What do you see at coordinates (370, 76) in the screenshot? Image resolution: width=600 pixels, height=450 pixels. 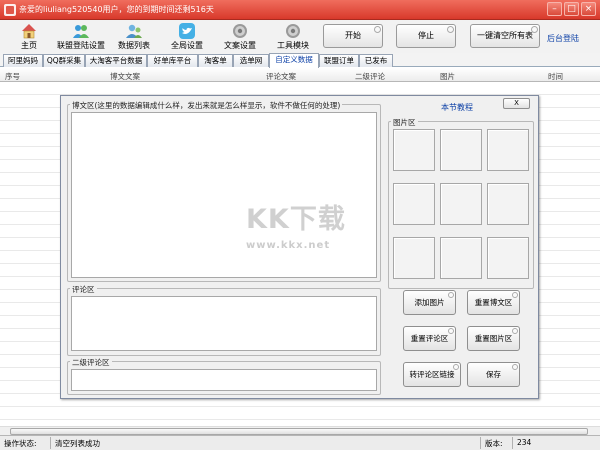 I see `column-header-second-comment: 二级评论` at bounding box center [370, 76].